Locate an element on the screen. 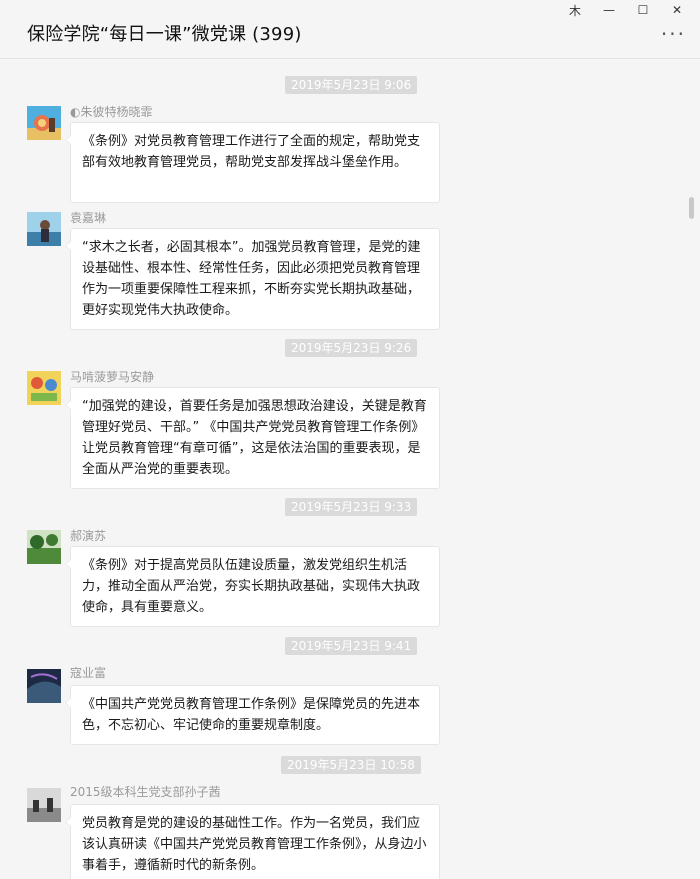  timestamp: 2019年5月23日 9:41 is located at coordinates (351, 646).